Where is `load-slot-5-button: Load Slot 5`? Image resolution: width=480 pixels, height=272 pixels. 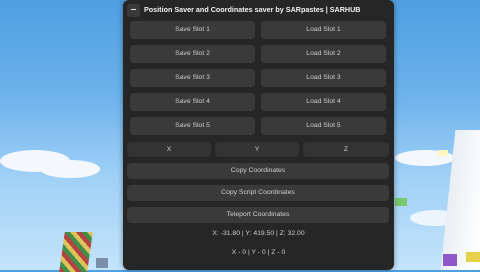 load-slot-5-button: Load Slot 5 is located at coordinates (323, 126).